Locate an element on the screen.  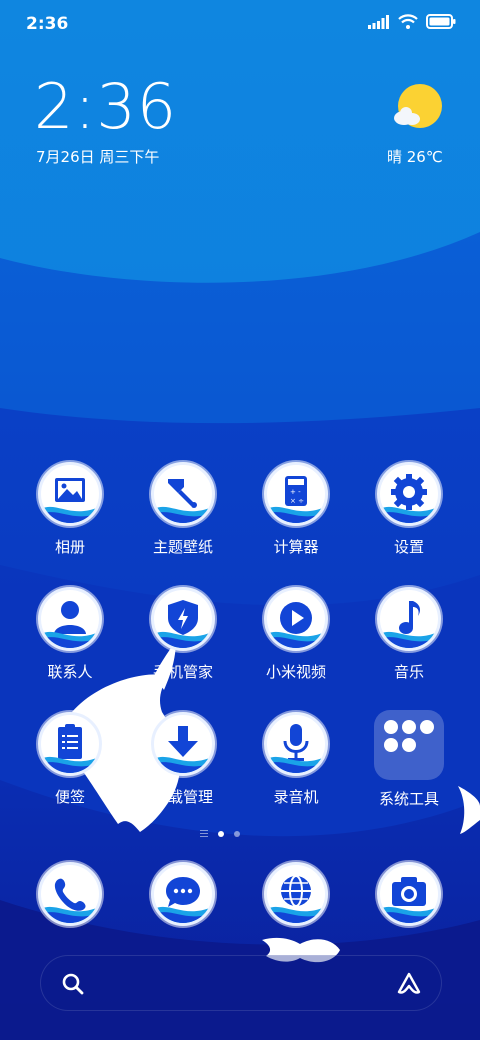
app-notes: 便签 is located at coordinates (70, 759).